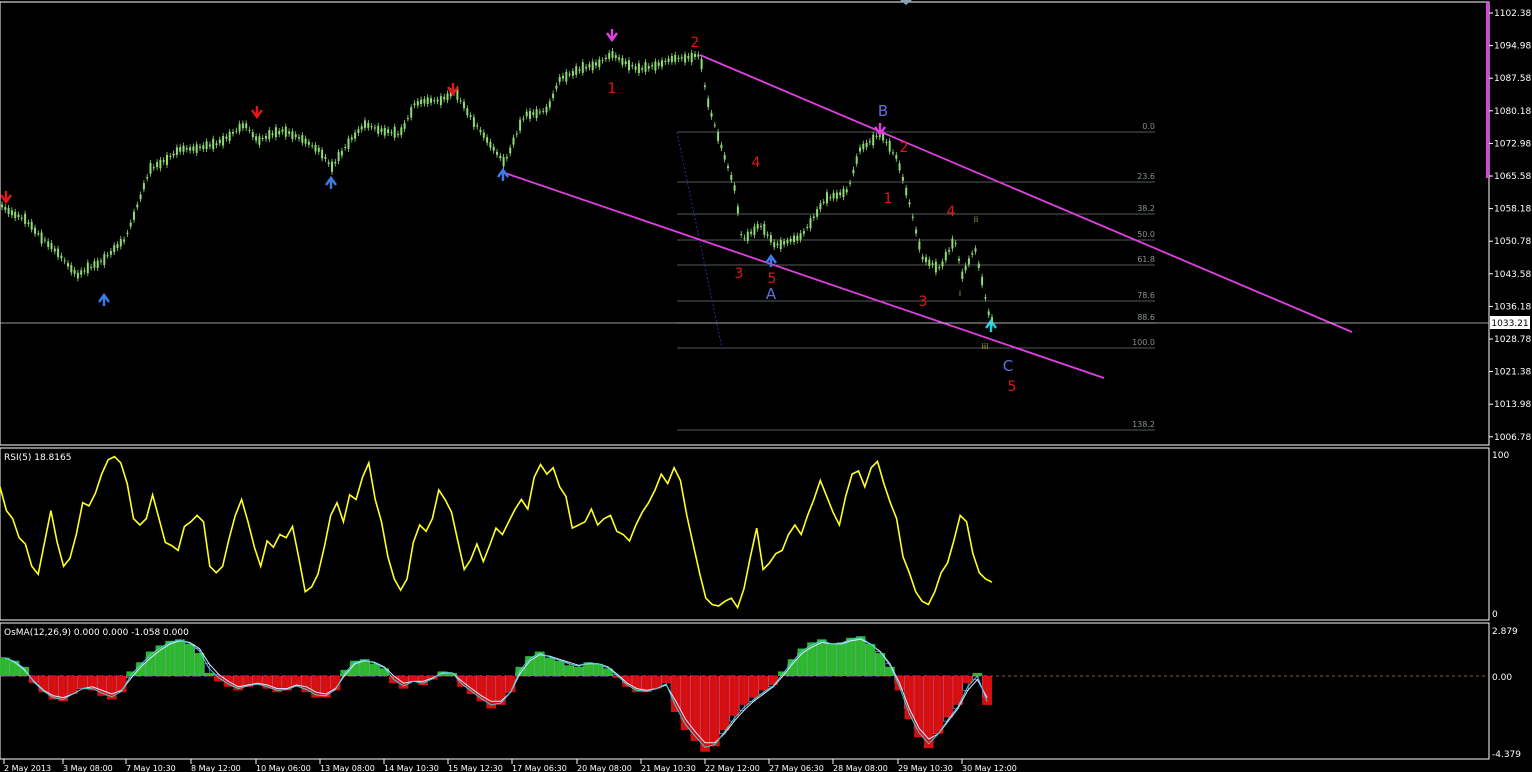  Describe the element at coordinates (37, 458) in the screenshot. I see `rsi-label: RSI(5) 18.8165` at that location.